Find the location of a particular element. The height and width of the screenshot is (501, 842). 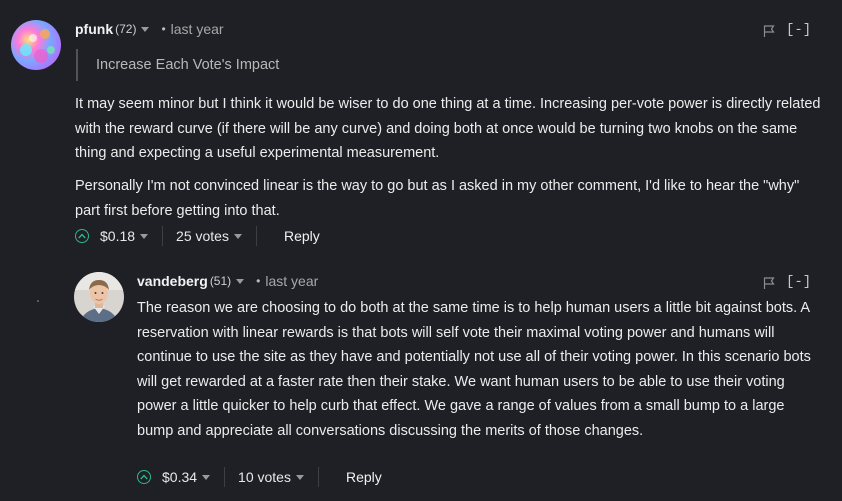

comment-meta: pfunk (72) • last year is located at coordinates (149, 29).